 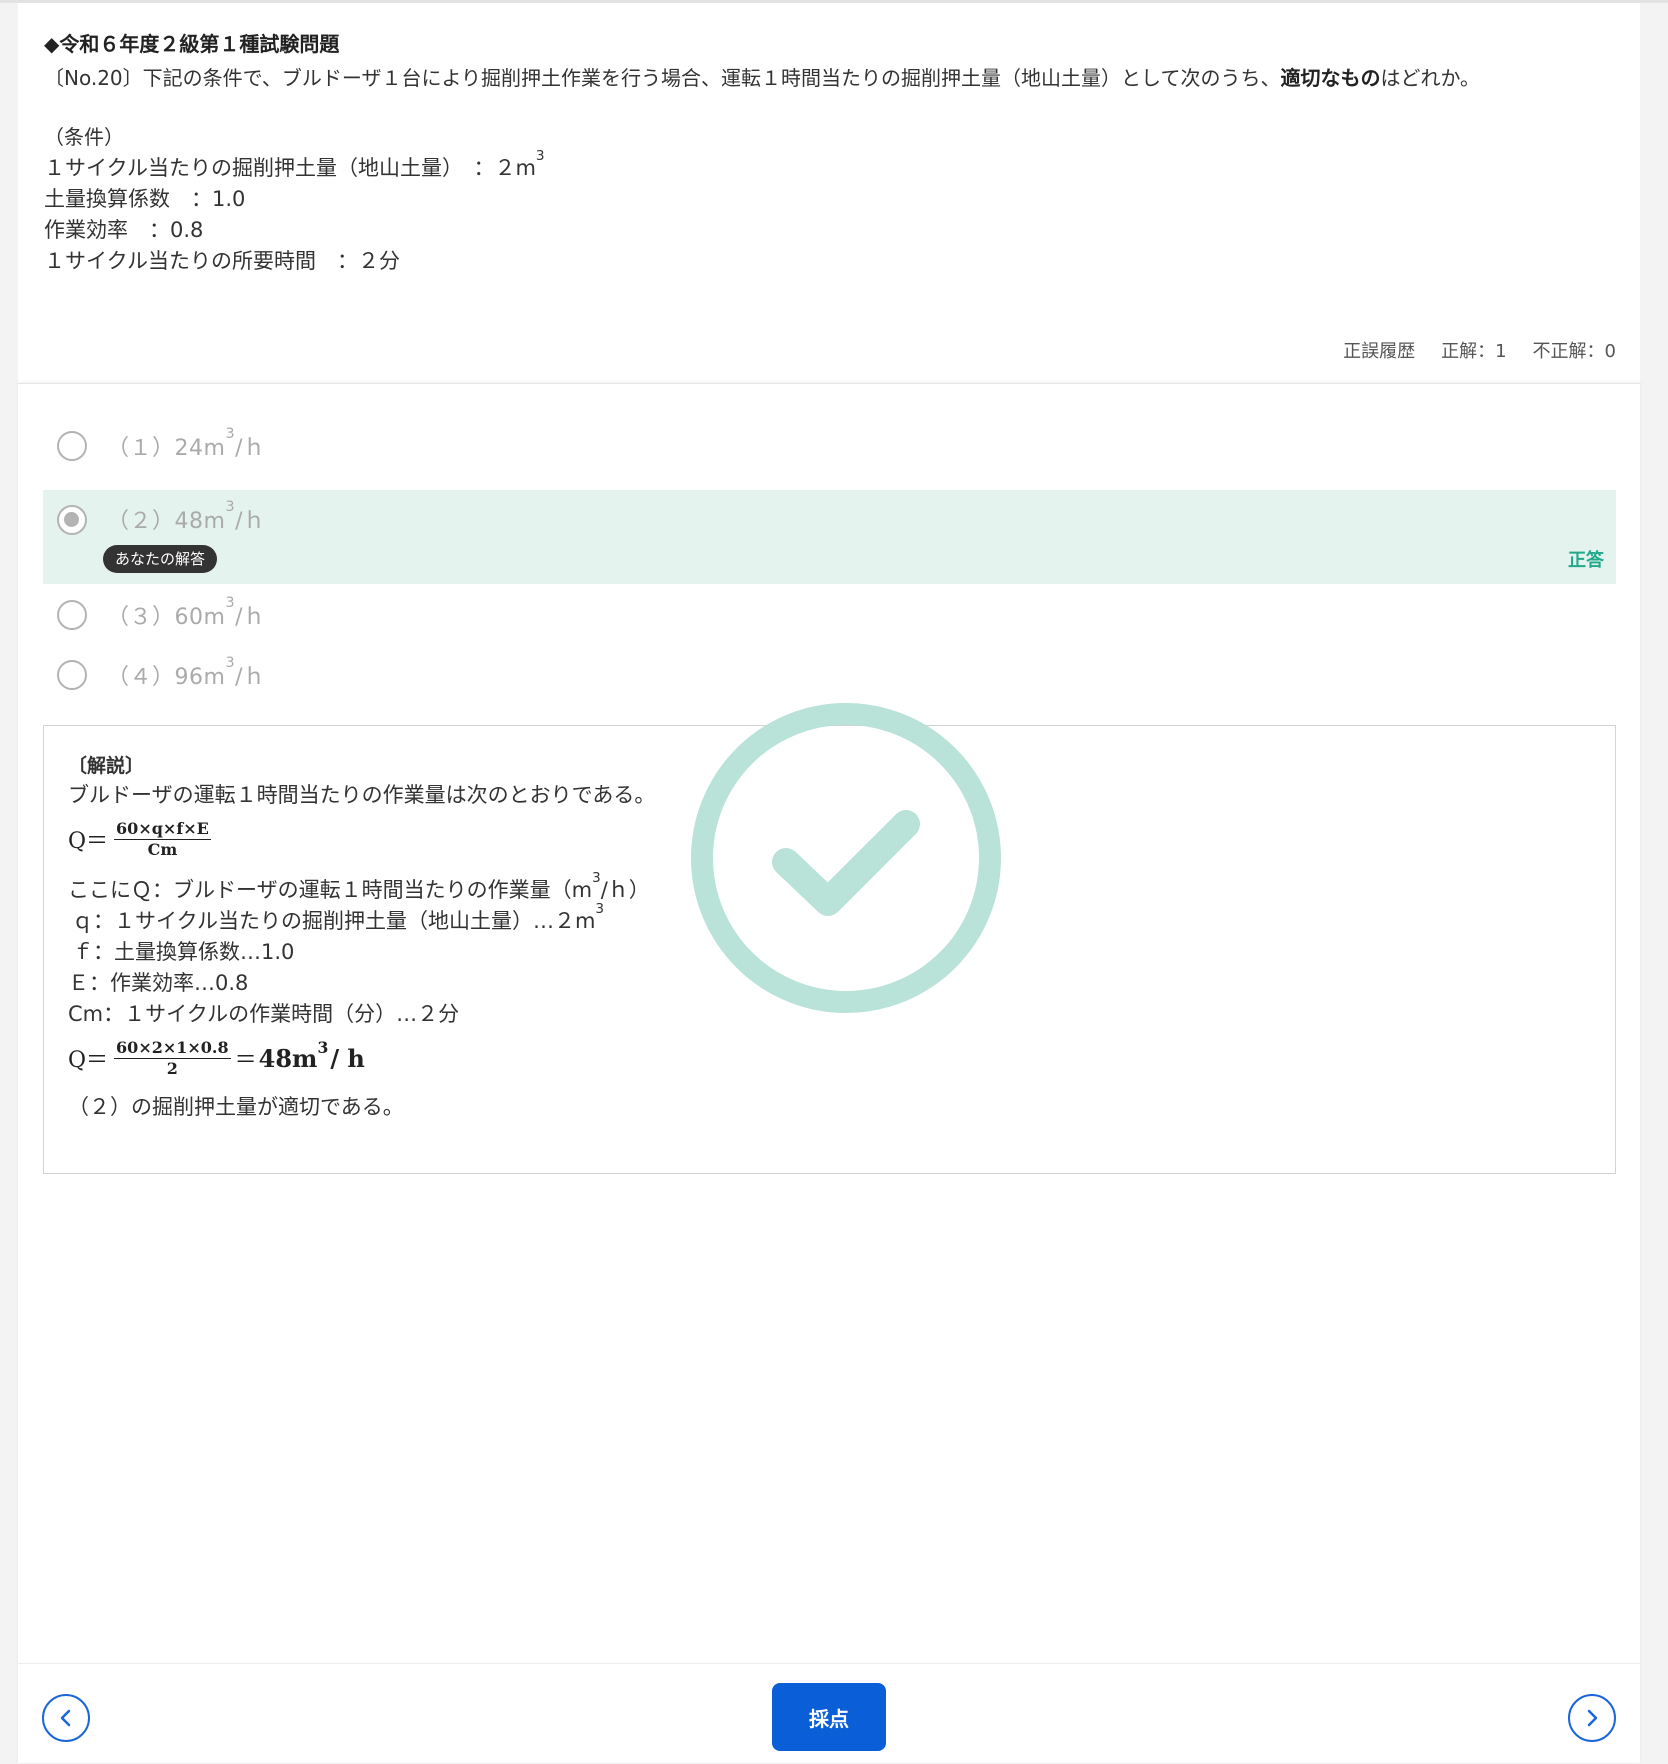 I want to click on formula2-result: 48m3, so click(x=293, y=1055).